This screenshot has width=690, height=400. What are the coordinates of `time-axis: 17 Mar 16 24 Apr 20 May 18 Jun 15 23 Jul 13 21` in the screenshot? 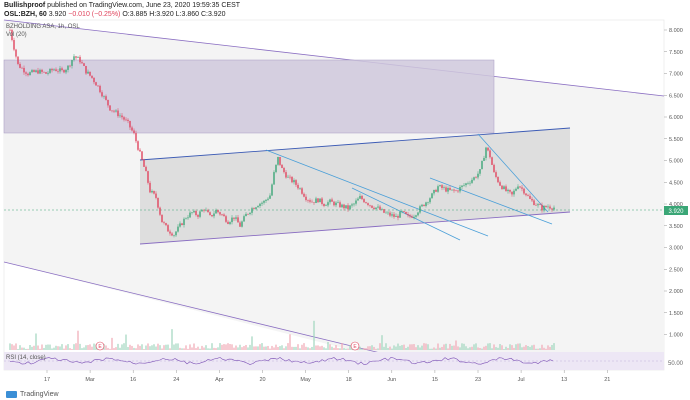 It's located at (327, 376).